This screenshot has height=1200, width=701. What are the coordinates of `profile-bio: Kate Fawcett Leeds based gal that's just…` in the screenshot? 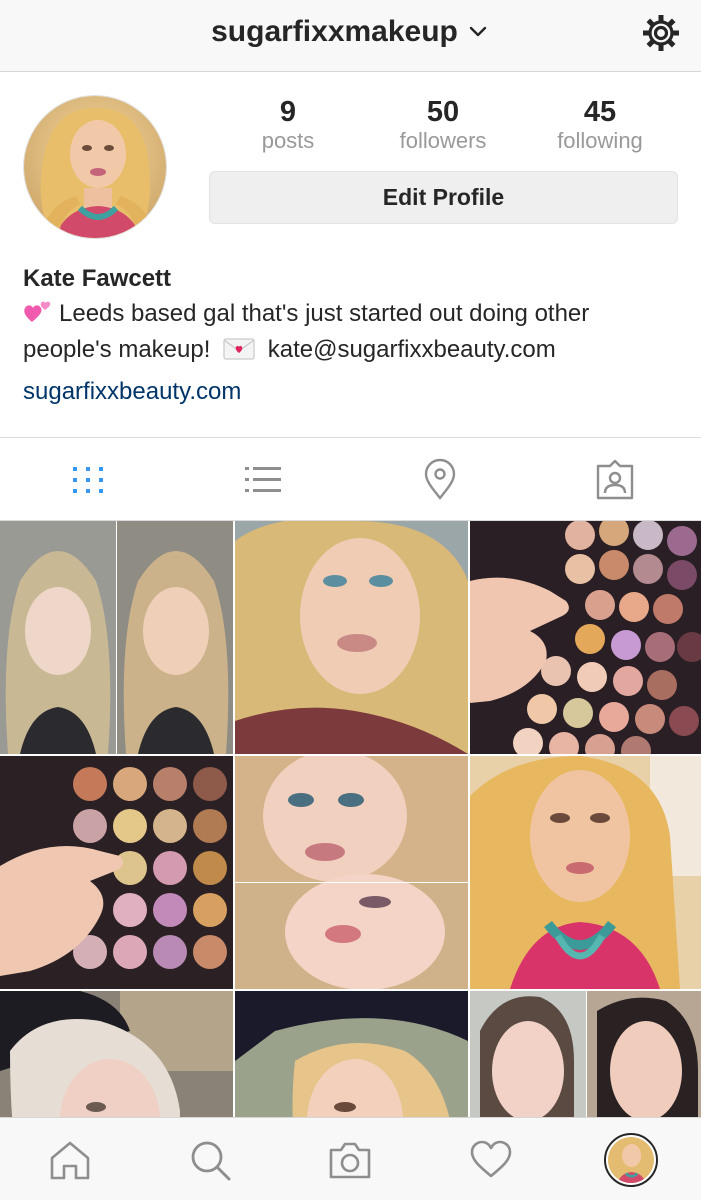 It's located at (353, 336).